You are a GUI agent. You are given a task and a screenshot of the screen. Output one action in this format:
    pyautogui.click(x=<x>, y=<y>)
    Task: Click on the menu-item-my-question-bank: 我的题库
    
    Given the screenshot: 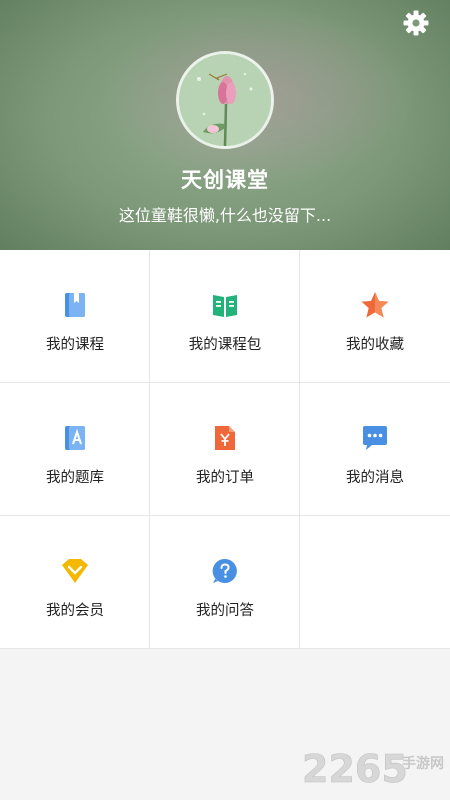 What is the action you would take?
    pyautogui.click(x=75, y=449)
    